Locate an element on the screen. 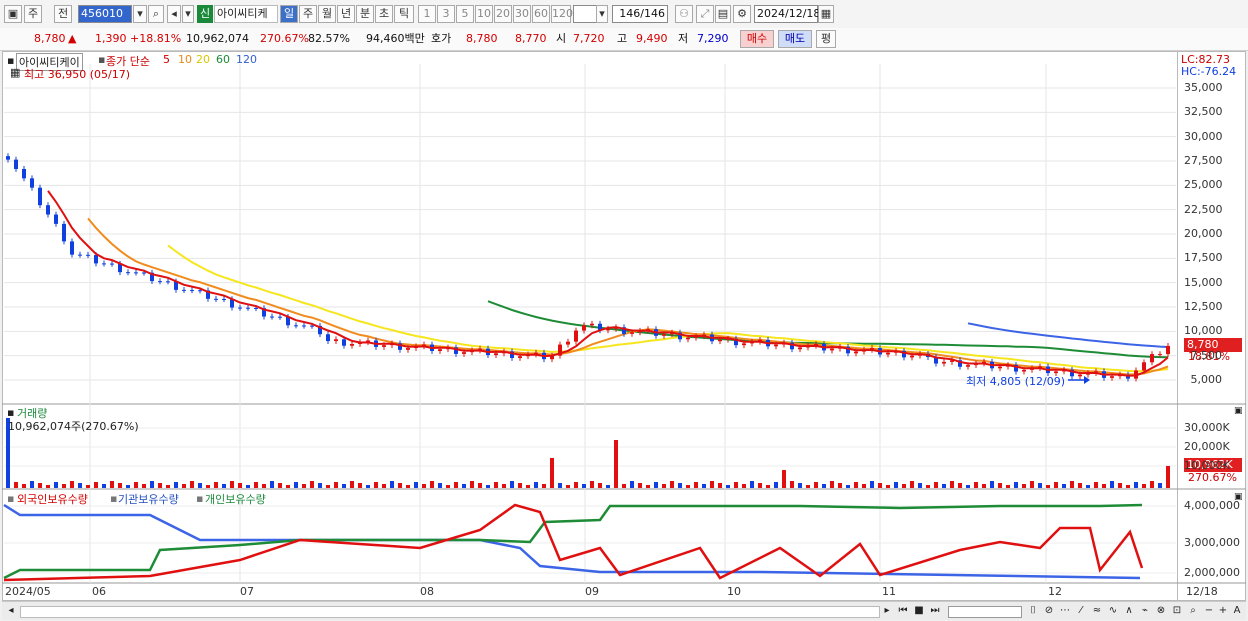 The width and height of the screenshot is (1248, 621). tool-icon-1: ⌷ is located at coordinates (1033, 611).